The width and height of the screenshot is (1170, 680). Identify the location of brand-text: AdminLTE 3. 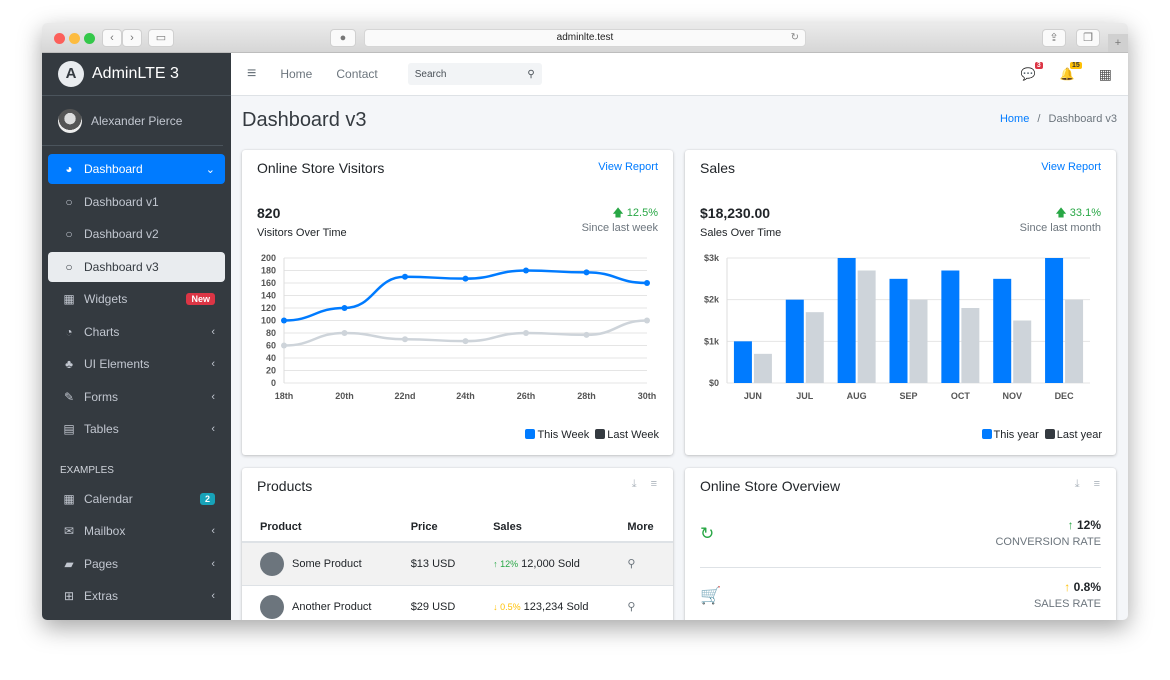
(135, 73).